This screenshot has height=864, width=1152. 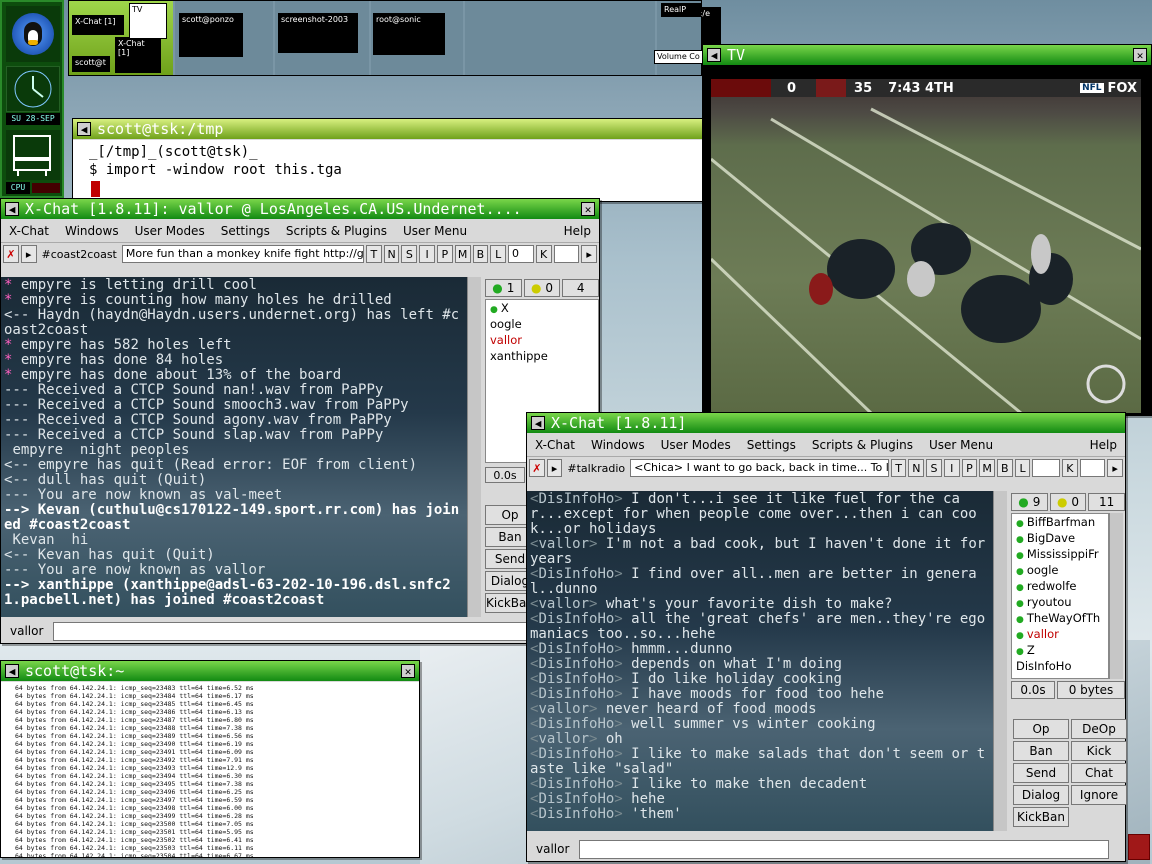 I want to click on pager-desk-4: root@sonic, so click(x=417, y=38).